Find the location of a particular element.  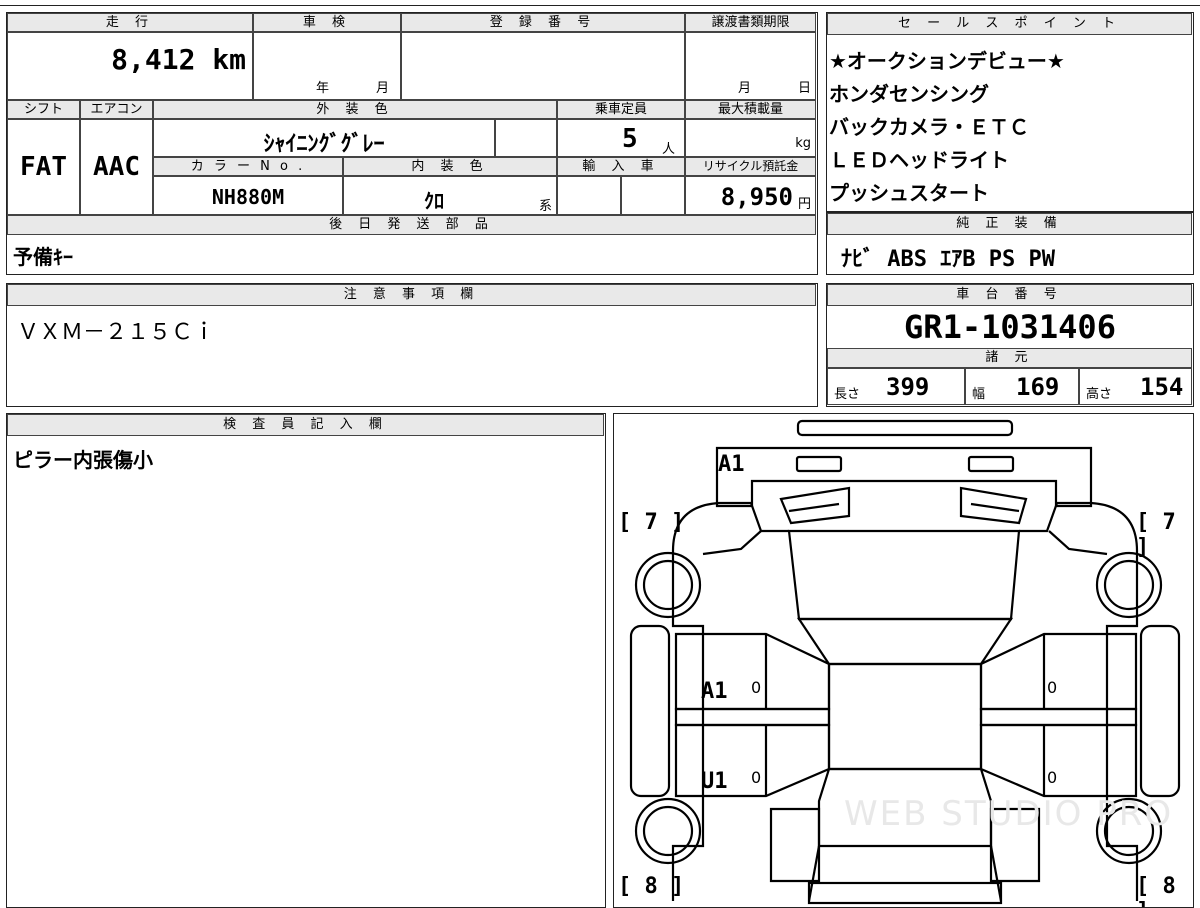

rear-bumper is located at coordinates (905, 893).